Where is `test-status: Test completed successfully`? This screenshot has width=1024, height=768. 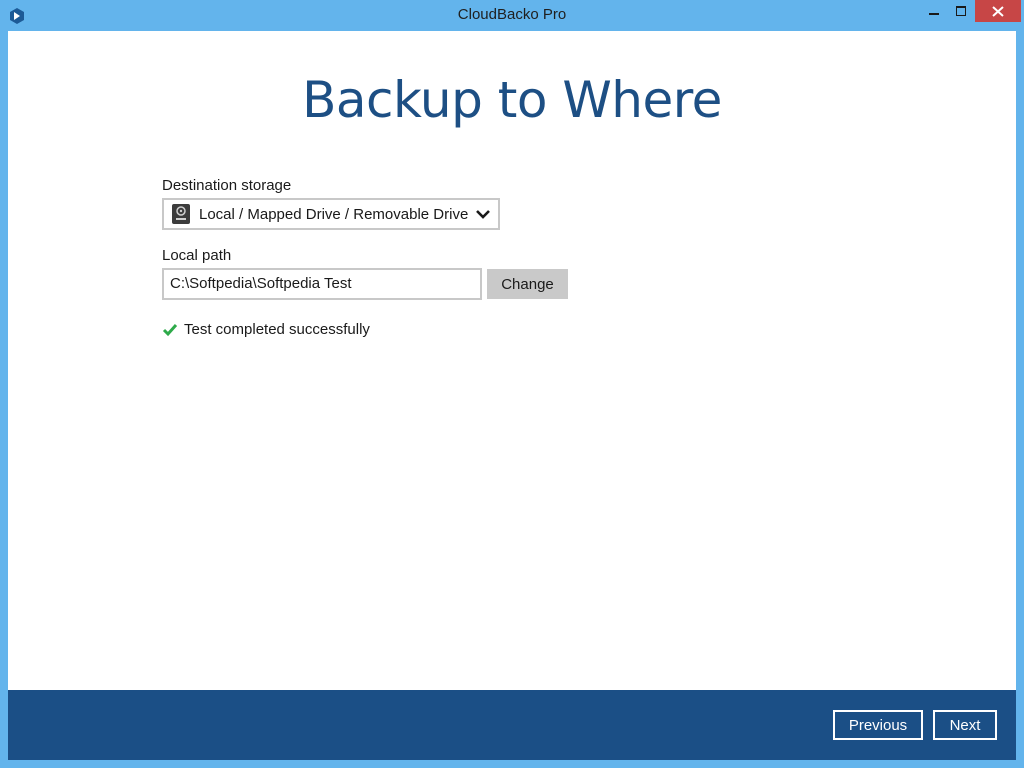 test-status: Test completed successfully is located at coordinates (266, 329).